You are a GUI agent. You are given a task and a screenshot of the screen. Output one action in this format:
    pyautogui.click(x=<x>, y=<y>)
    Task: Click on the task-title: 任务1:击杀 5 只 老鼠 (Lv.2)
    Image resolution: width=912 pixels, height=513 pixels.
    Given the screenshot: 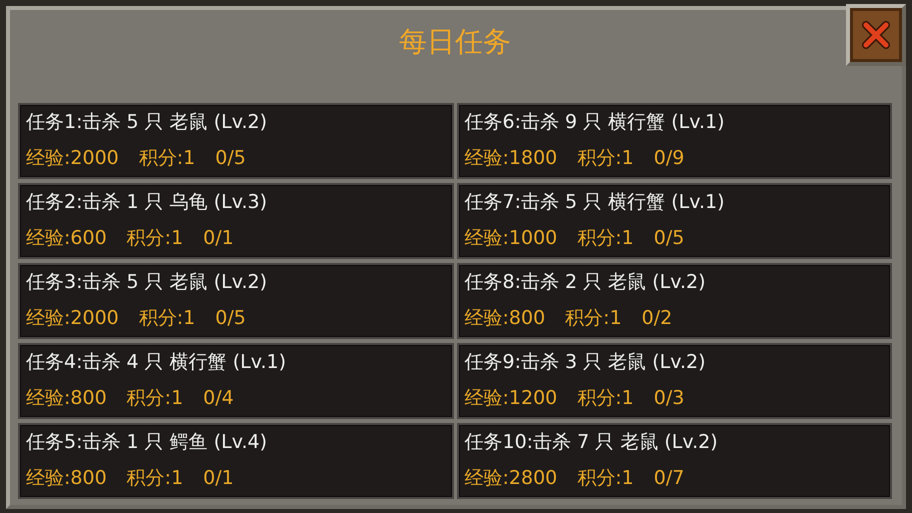 What is the action you would take?
    pyautogui.click(x=147, y=122)
    